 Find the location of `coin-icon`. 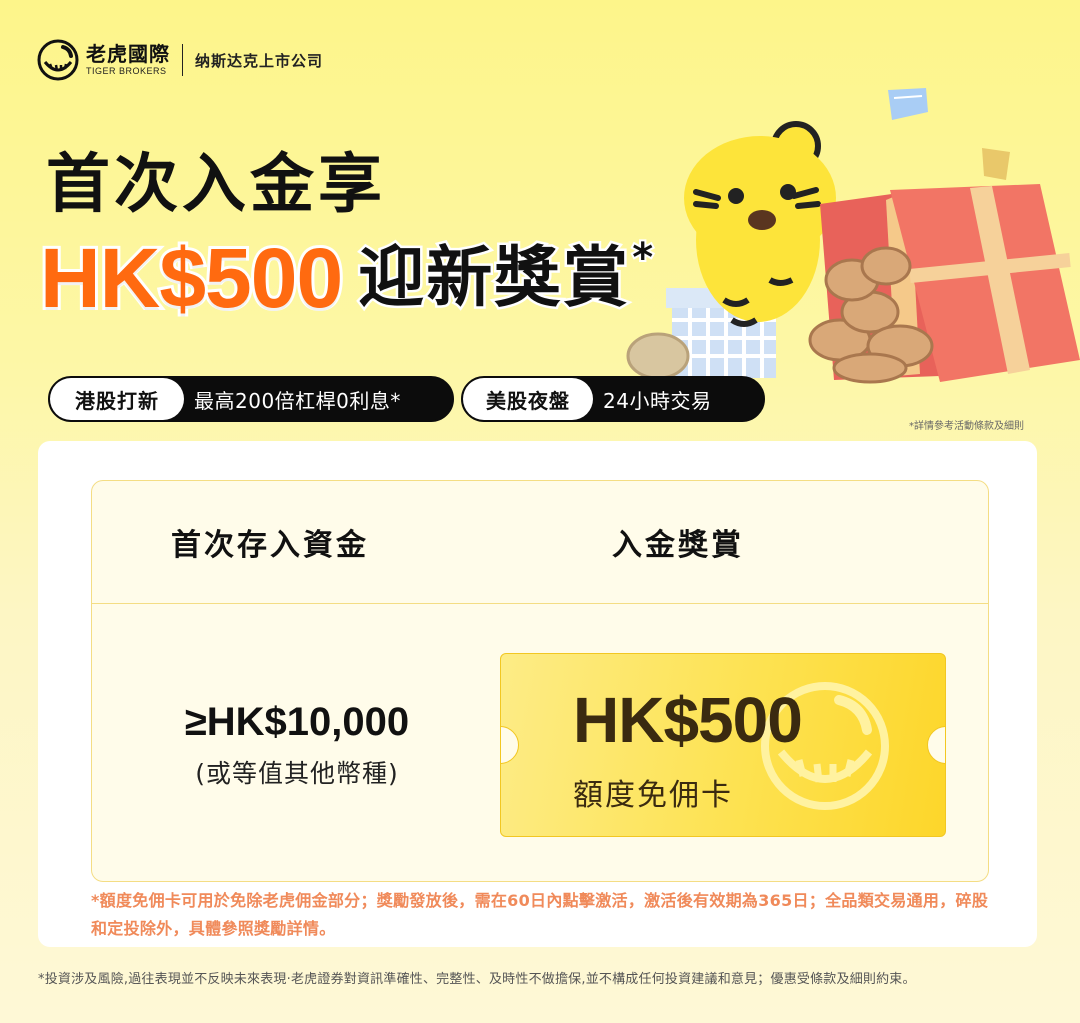

coin-icon is located at coordinates (658, 356).